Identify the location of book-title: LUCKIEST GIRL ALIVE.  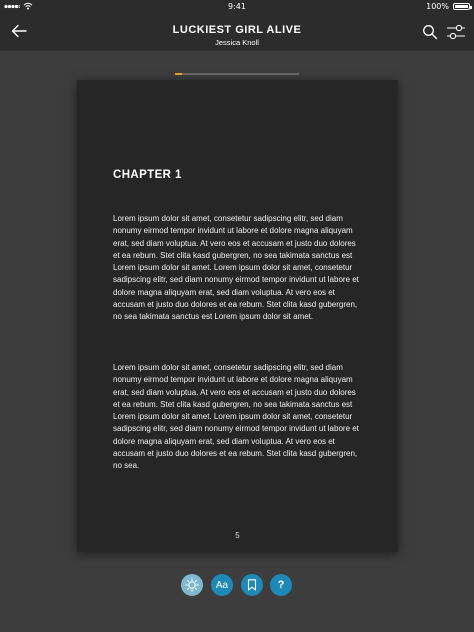
(237, 30).